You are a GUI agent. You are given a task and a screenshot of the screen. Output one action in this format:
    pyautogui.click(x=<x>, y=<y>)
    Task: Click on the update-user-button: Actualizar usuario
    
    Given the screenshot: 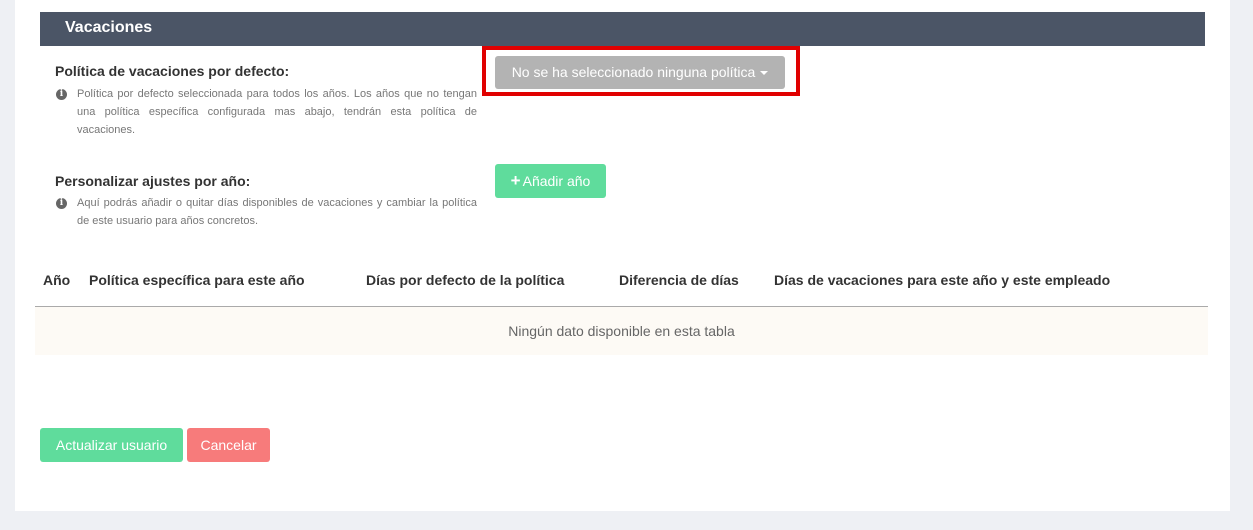 What is the action you would take?
    pyautogui.click(x=111, y=445)
    